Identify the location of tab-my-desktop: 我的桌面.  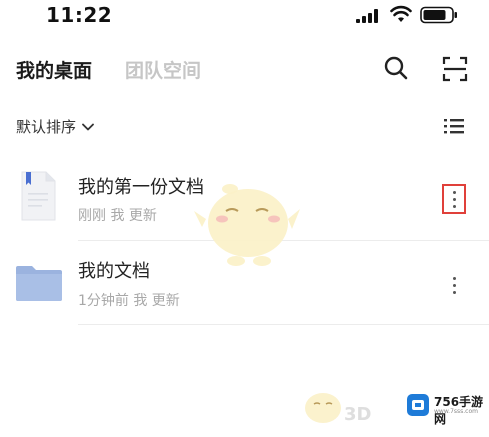
(54, 69).